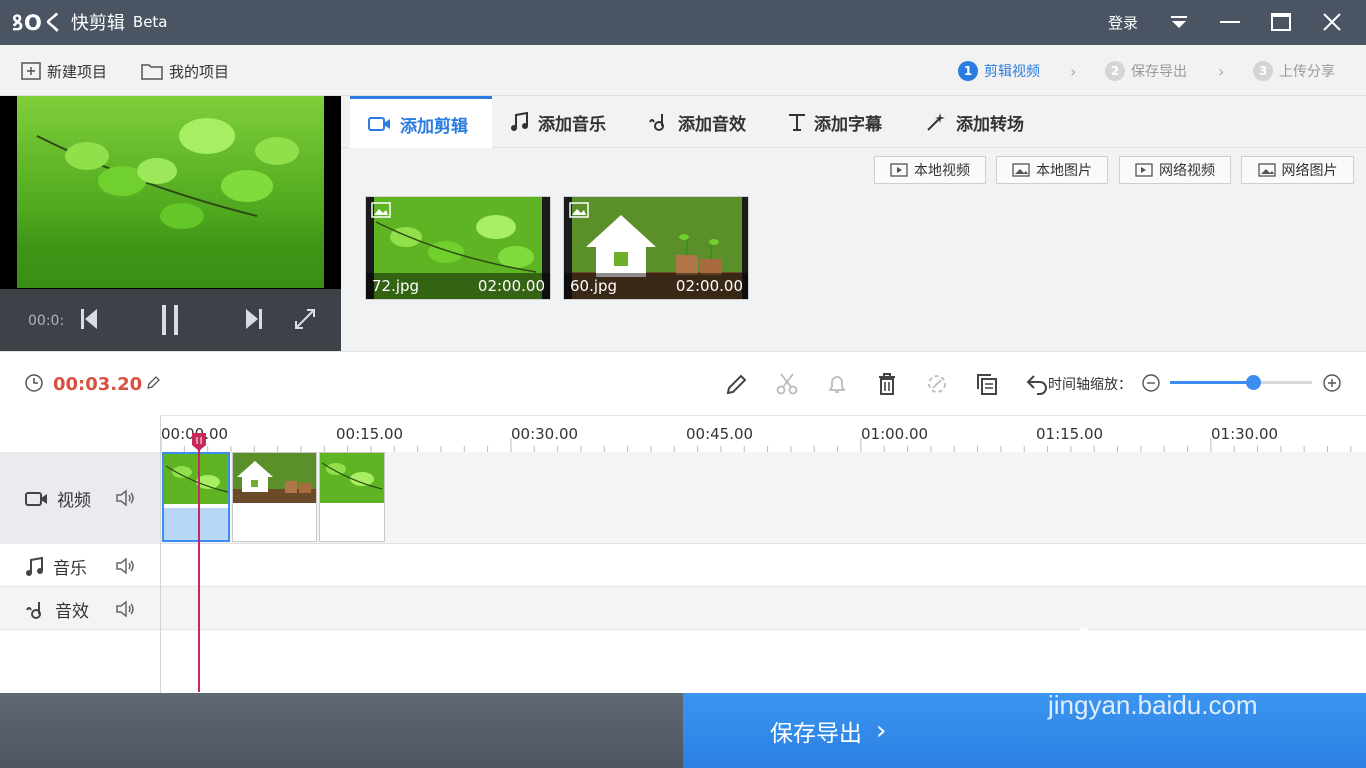  I want to click on previous-button, so click(89, 321).